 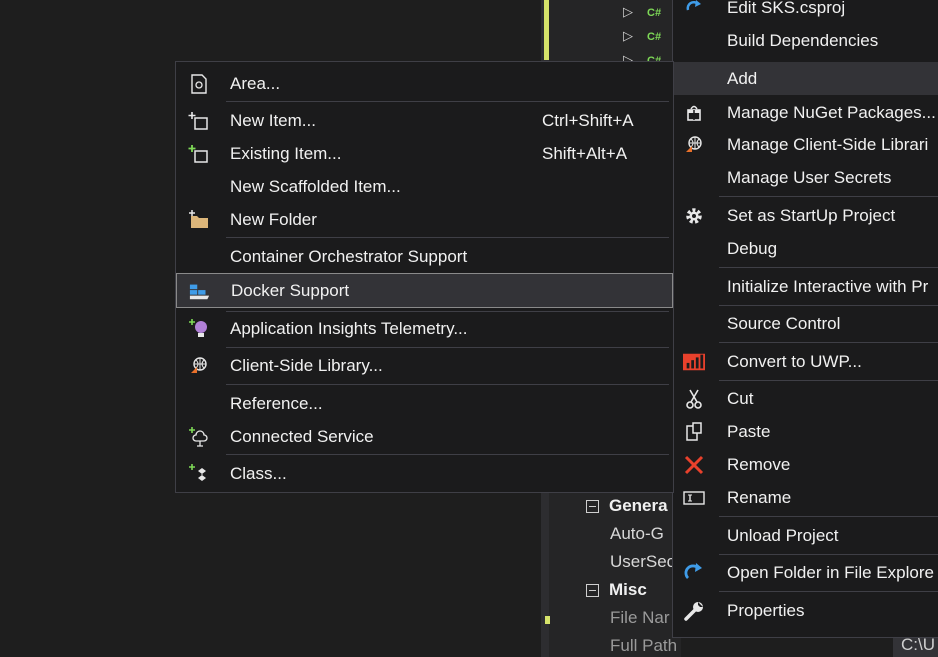 What do you see at coordinates (424, 436) in the screenshot?
I see `submenu-item-connected-service: Connected Service` at bounding box center [424, 436].